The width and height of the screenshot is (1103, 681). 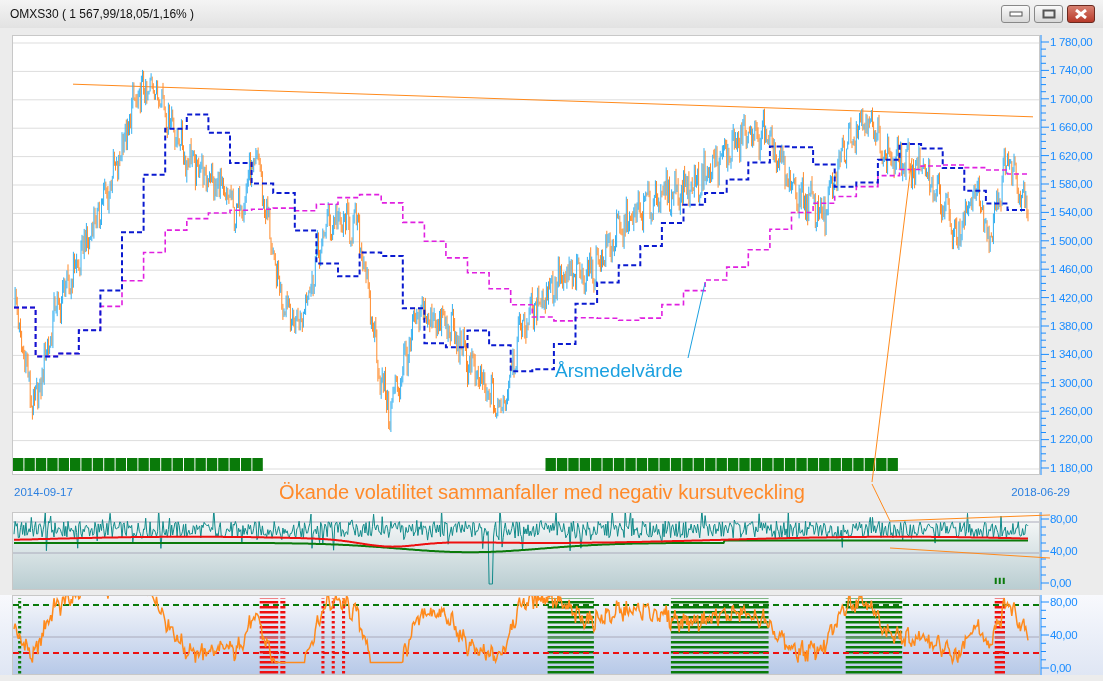 I want to click on annotation-text: Ökande volatilitet sammanfaller med negativ kursutveckling, so click(x=542, y=492).